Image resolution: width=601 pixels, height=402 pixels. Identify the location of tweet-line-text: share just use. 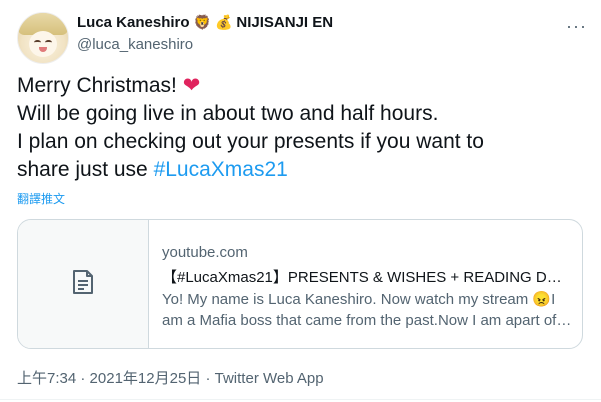
(85, 169).